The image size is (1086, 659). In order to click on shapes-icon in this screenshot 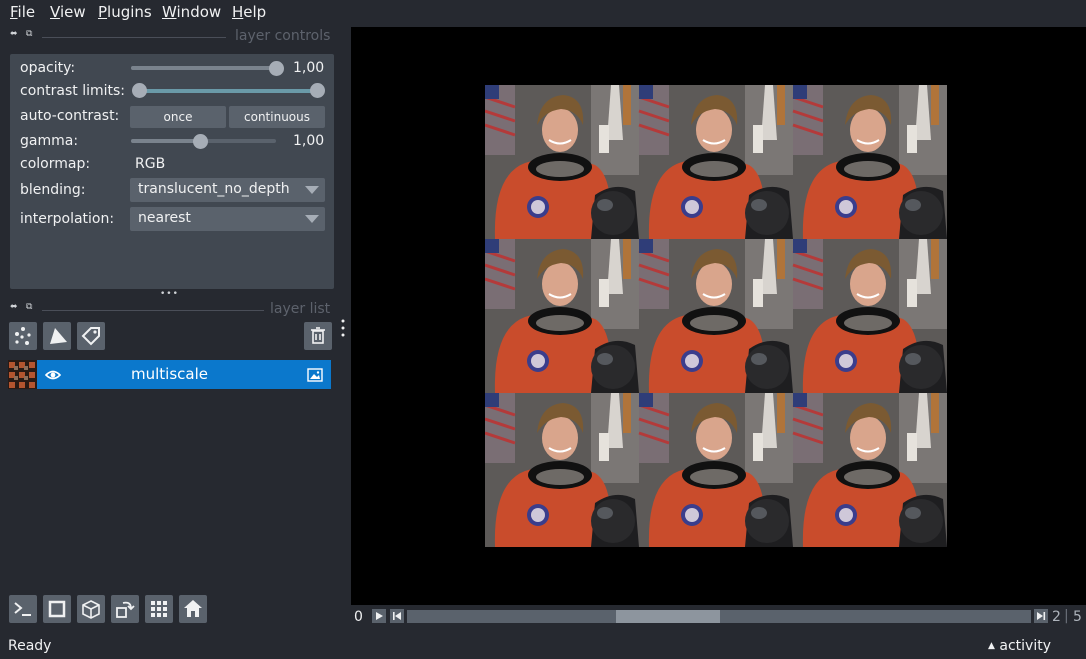, I will do `click(58, 336)`.